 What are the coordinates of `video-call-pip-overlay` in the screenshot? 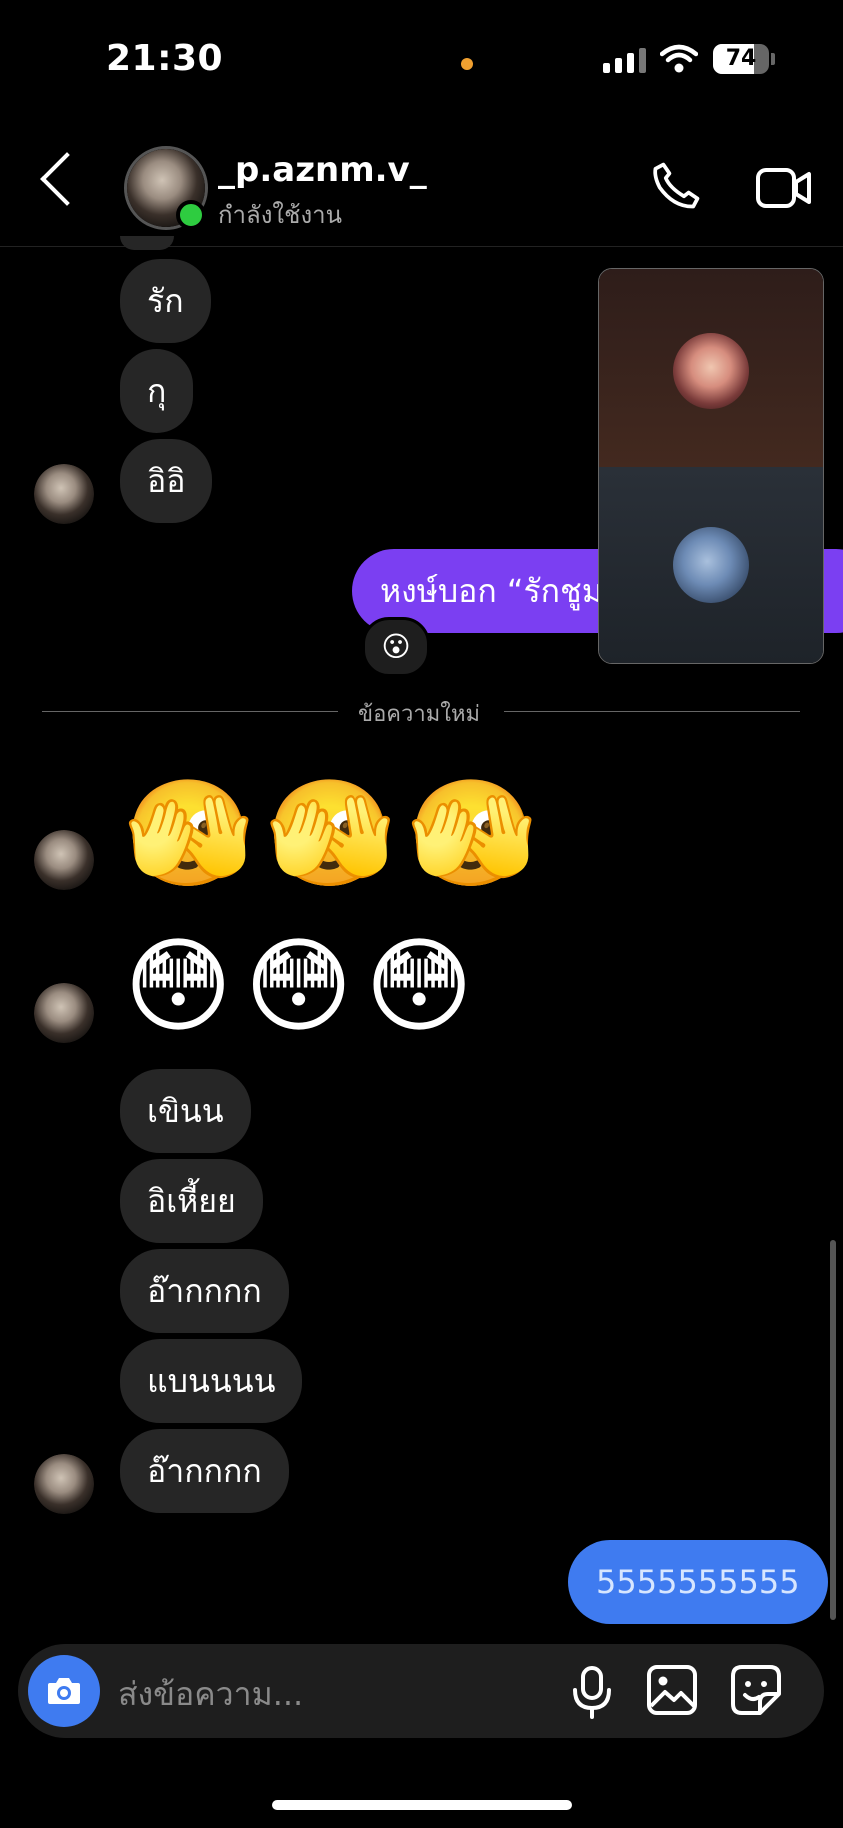 It's located at (711, 466).